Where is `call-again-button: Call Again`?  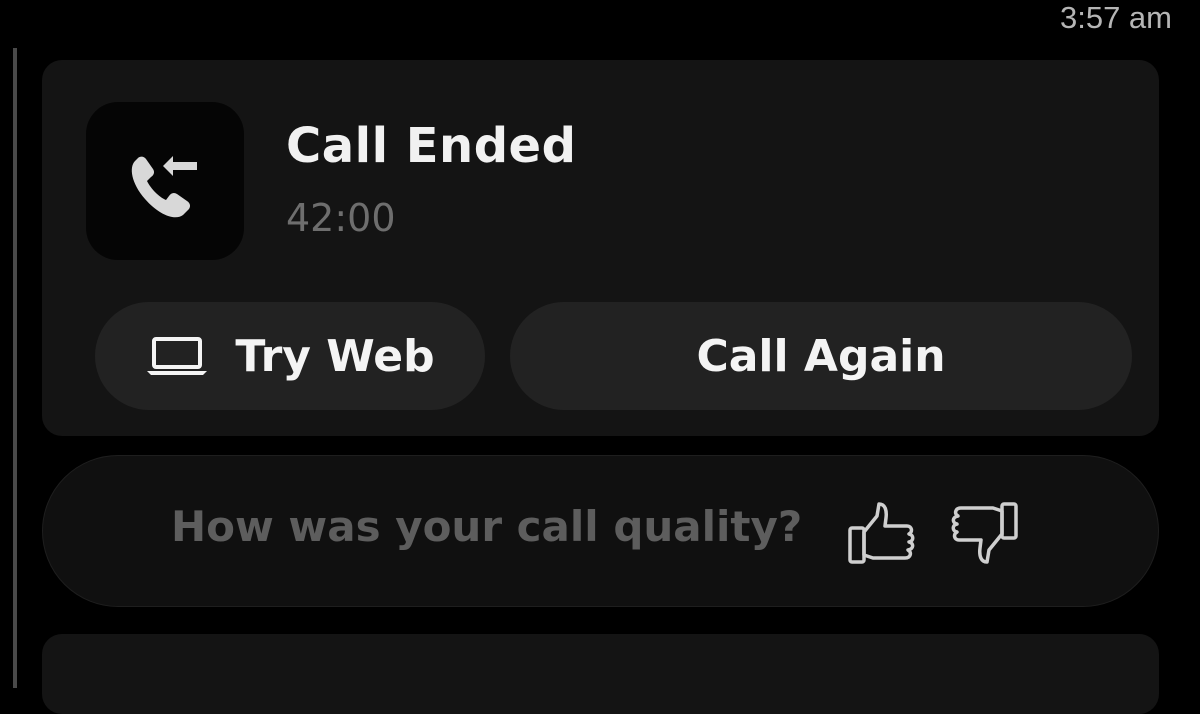 call-again-button: Call Again is located at coordinates (821, 356).